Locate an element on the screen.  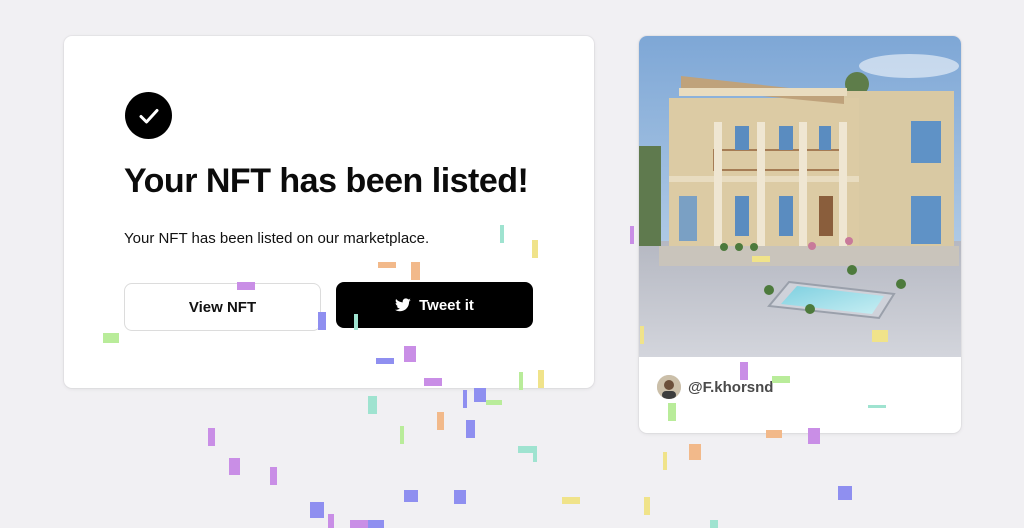
owner-info: @F.khorsnd is located at coordinates (715, 387).